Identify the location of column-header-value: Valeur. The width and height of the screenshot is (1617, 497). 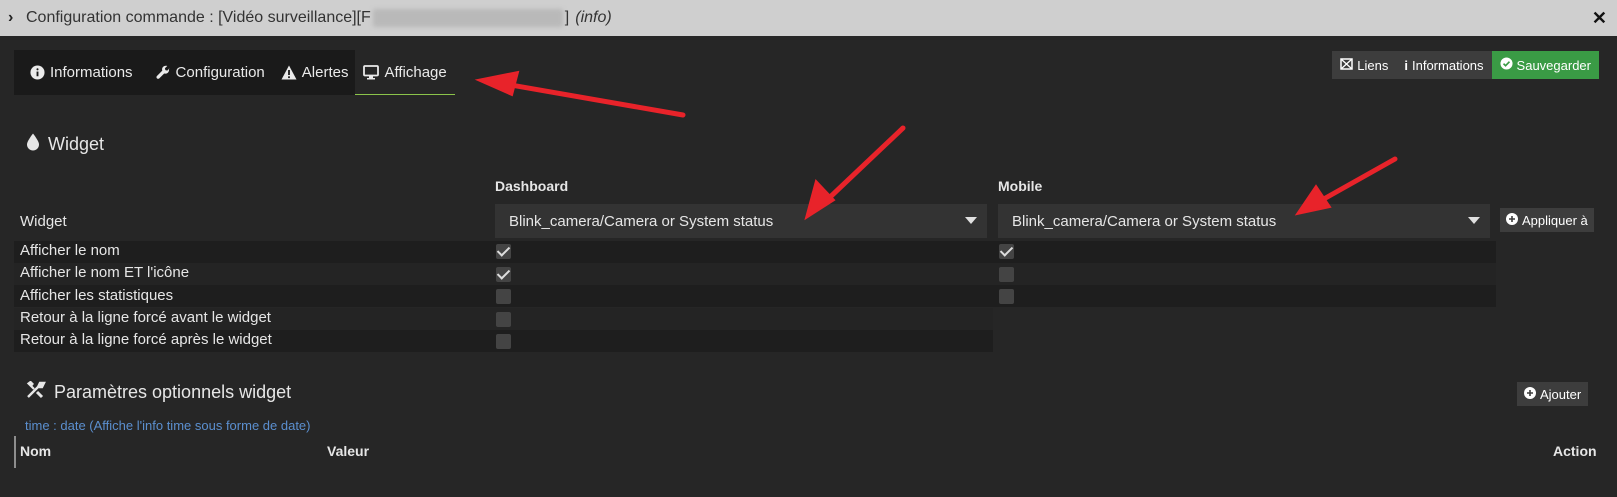
(348, 451).